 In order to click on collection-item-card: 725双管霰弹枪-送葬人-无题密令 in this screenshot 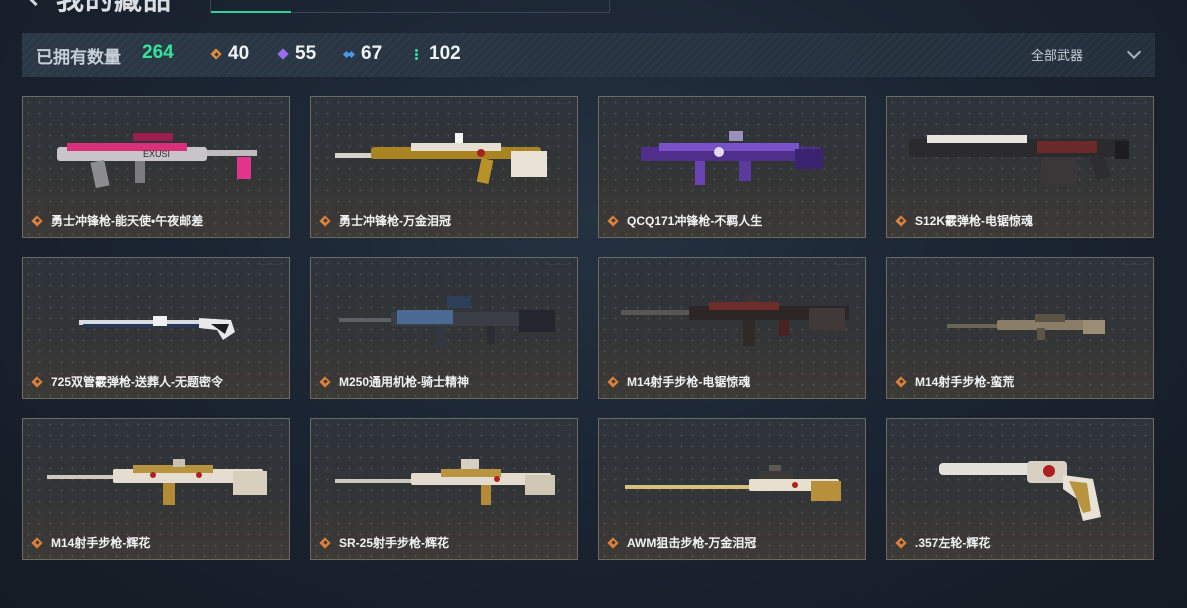, I will do `click(156, 328)`.